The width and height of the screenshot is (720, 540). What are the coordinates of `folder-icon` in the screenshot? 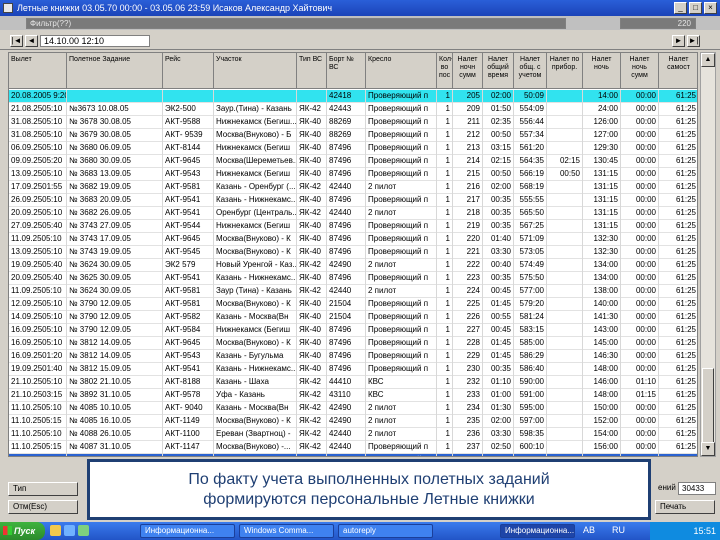 It's located at (55, 530).